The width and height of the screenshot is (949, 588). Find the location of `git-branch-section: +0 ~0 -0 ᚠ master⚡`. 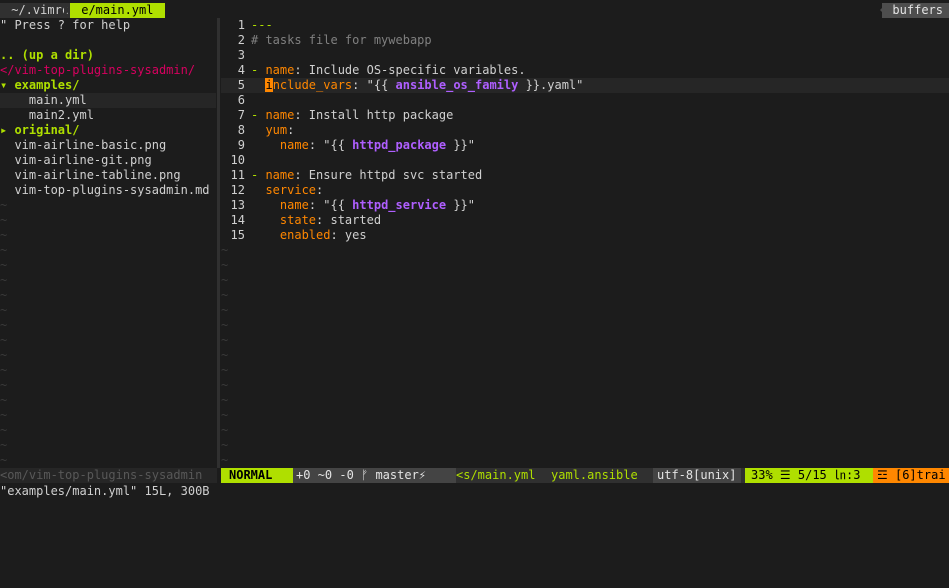

git-branch-section: +0 ~0 -0 ᚠ master⚡ is located at coordinates (374, 475).